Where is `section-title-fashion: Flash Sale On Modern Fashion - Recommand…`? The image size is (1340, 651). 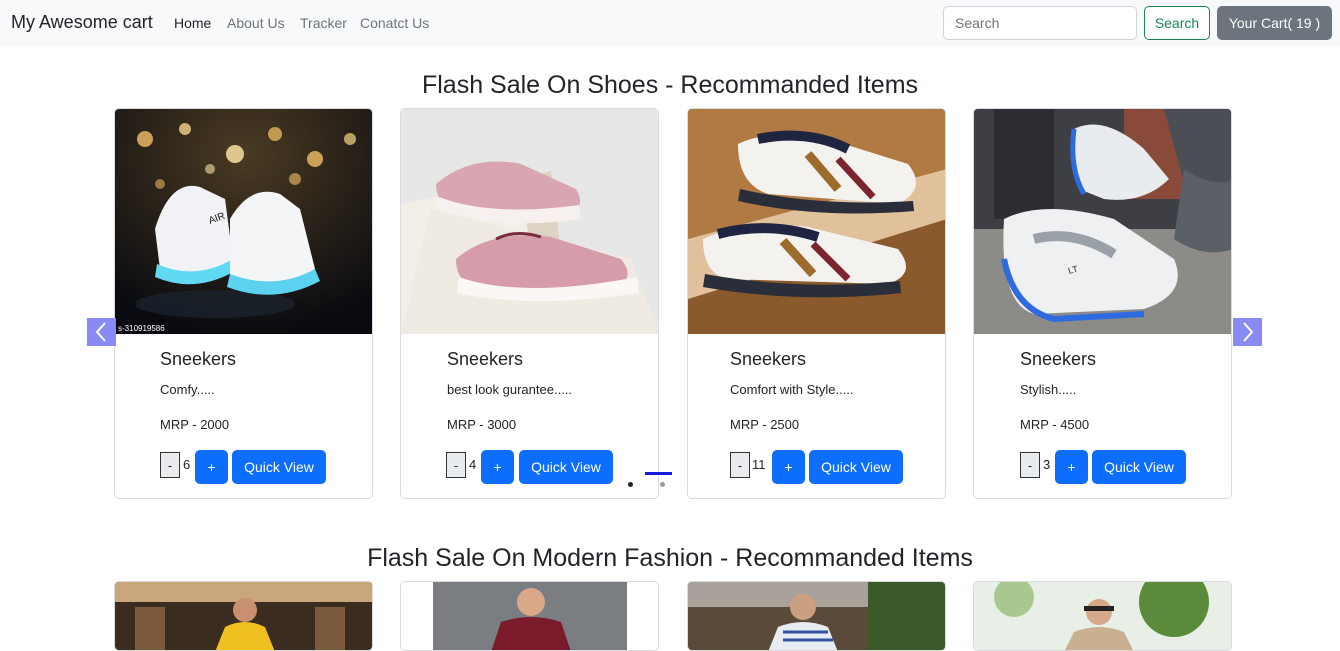 section-title-fashion: Flash Sale On Modern Fashion - Recommand… is located at coordinates (670, 558).